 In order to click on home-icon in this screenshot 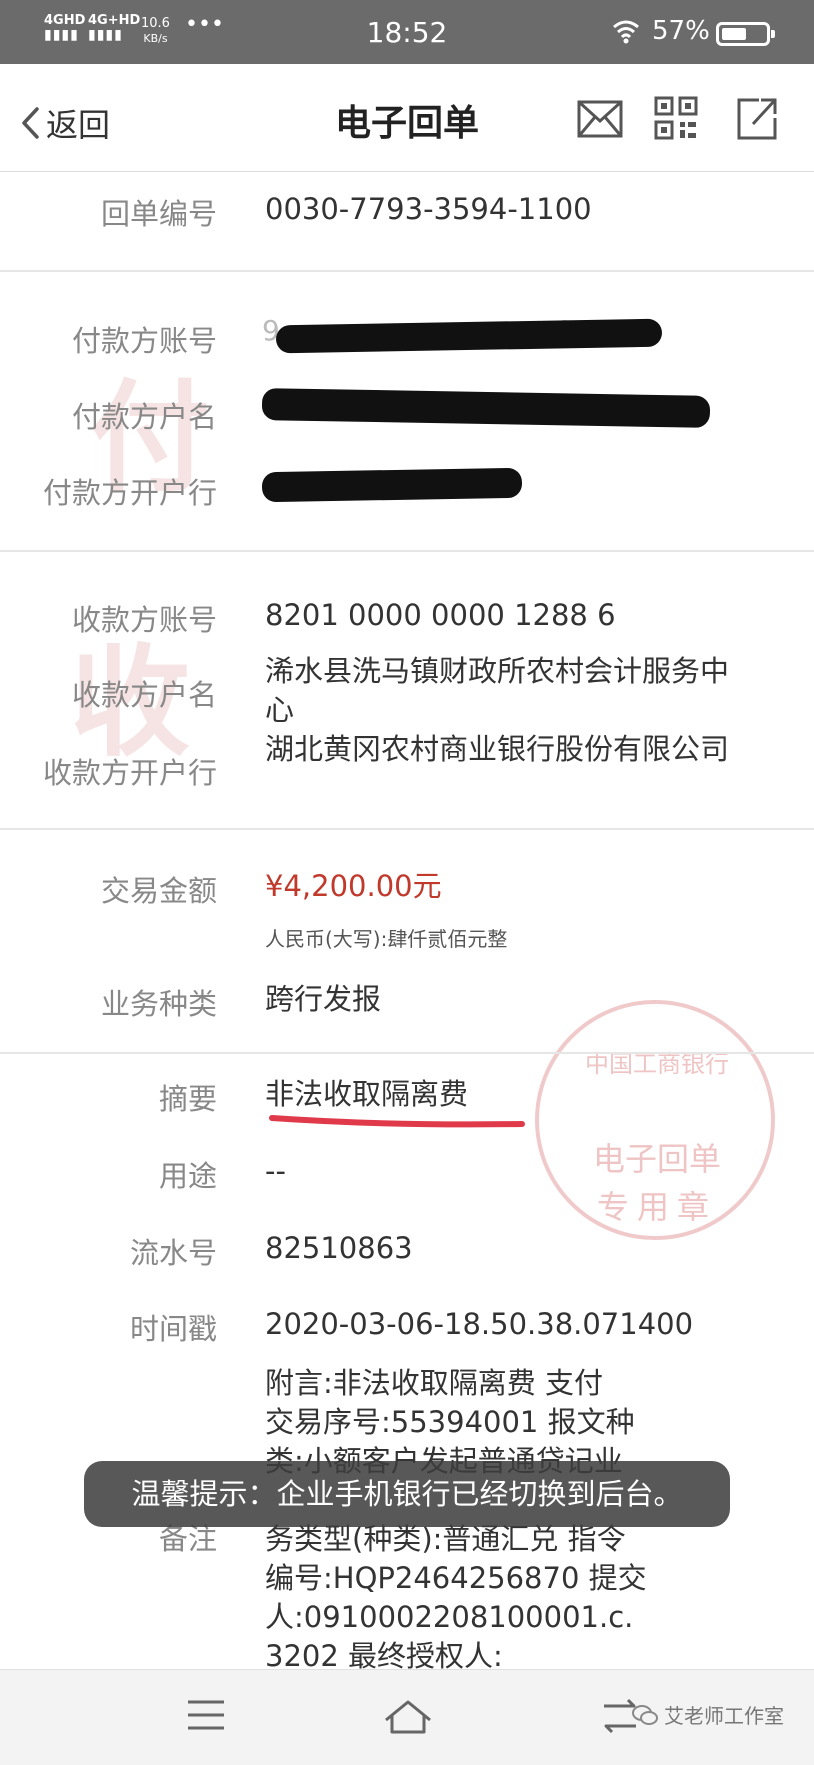, I will do `click(408, 1717)`.